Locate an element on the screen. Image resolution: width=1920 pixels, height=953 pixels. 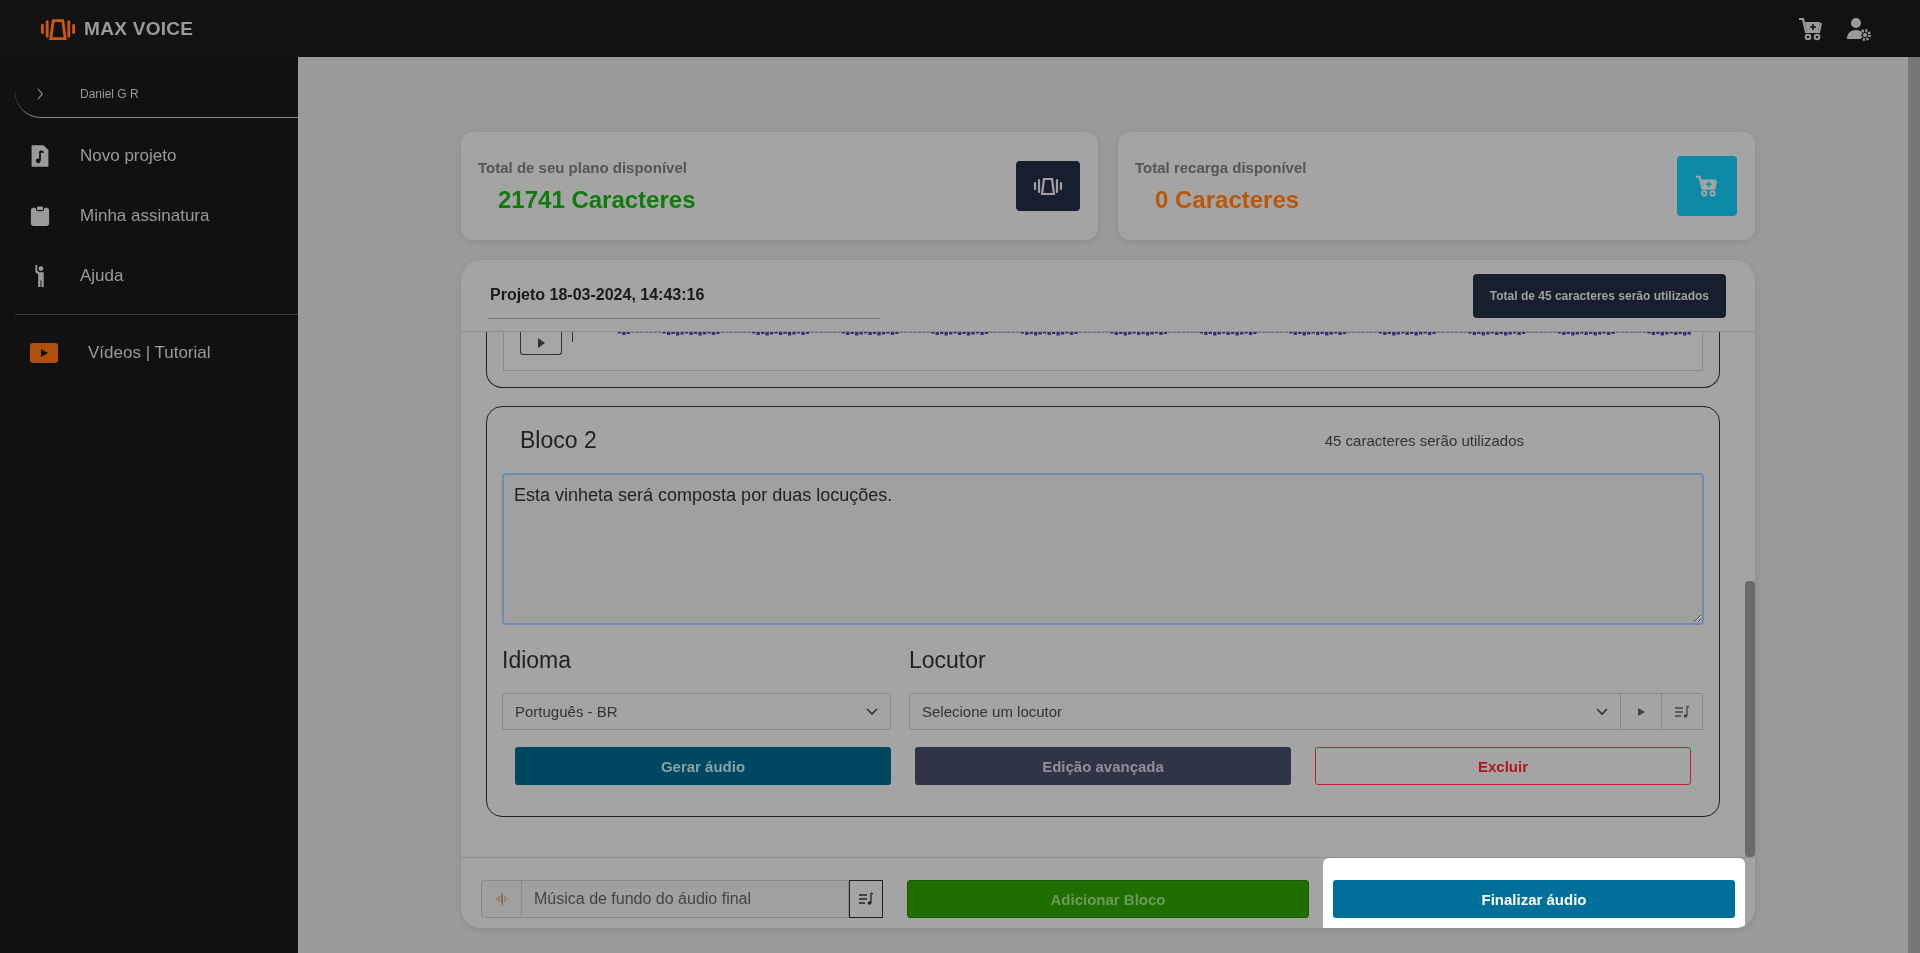
generate-audio-button: Gerar áudio is located at coordinates (703, 766).